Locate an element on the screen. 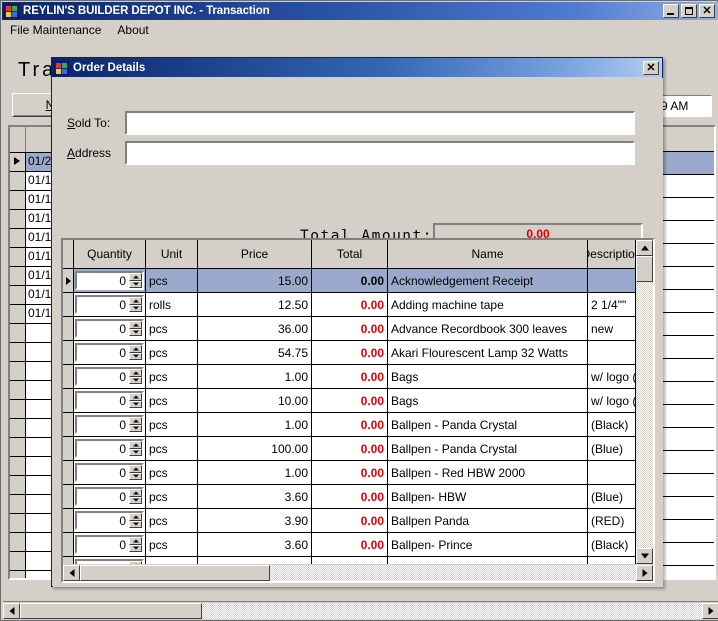  table-row: 0 pcs 3.60 0.00 Ballpen- HBW (Blue) is located at coordinates (349, 497).